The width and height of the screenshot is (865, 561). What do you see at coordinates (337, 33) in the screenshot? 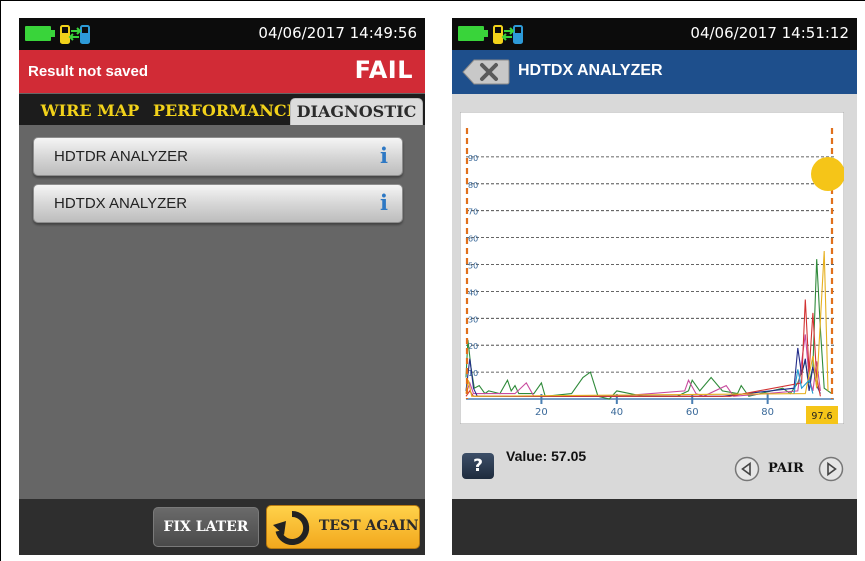
I see `datetime: 04/06/2017 14:49:56` at bounding box center [337, 33].